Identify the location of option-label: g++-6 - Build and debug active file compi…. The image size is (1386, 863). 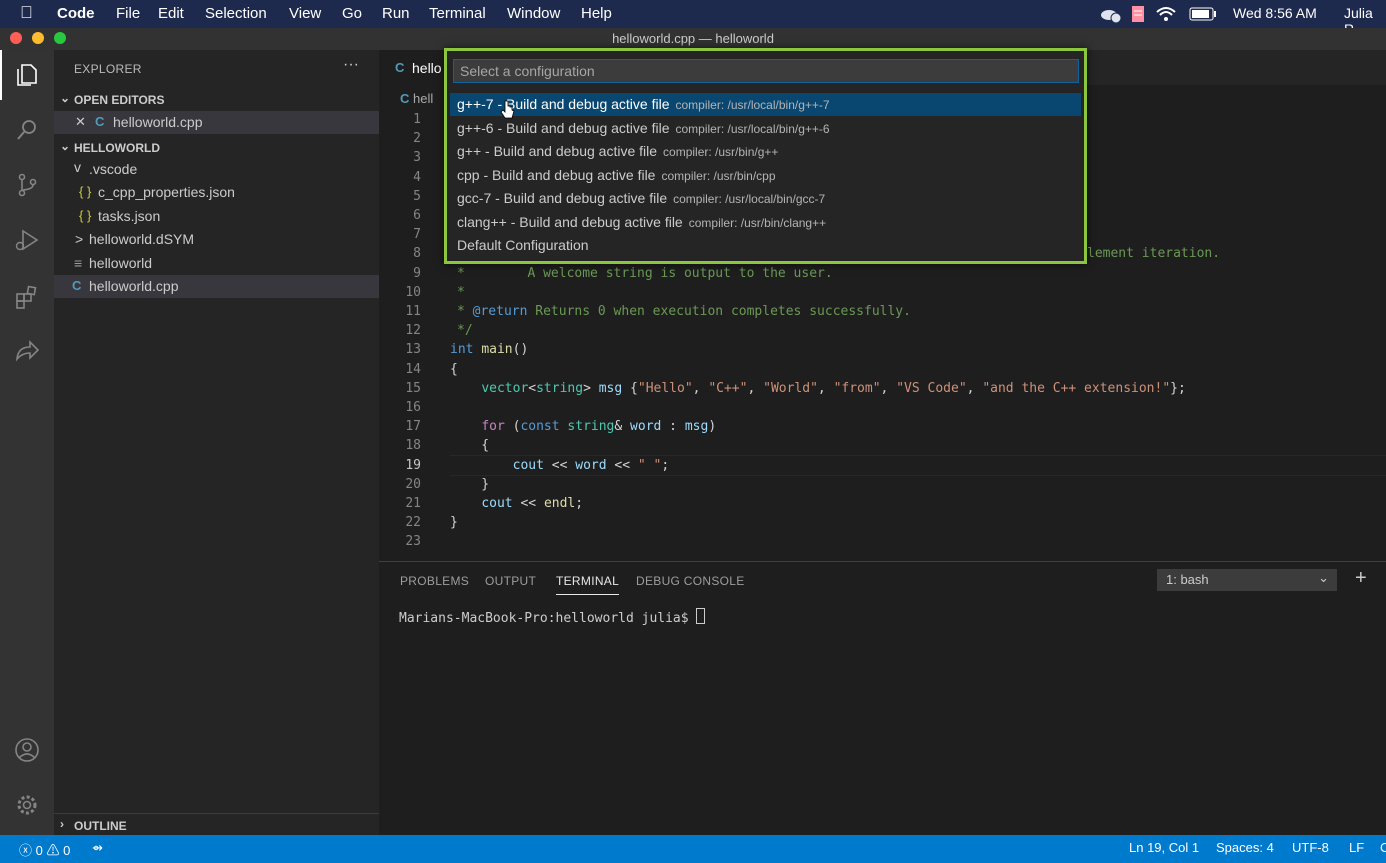
(643, 128).